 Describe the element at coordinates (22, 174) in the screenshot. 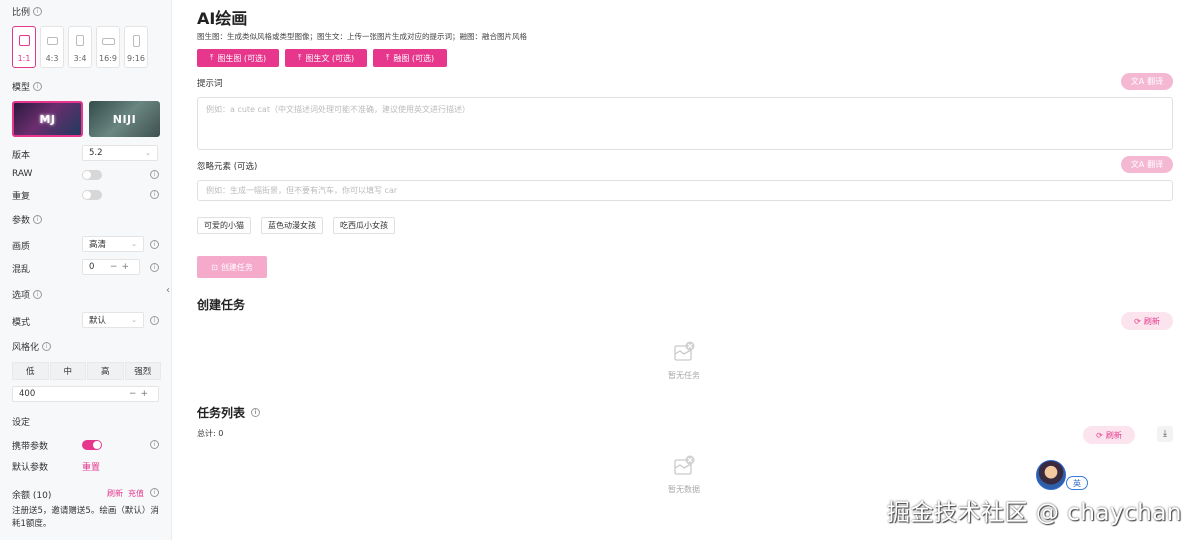

I see `raw-label: RAW` at that location.